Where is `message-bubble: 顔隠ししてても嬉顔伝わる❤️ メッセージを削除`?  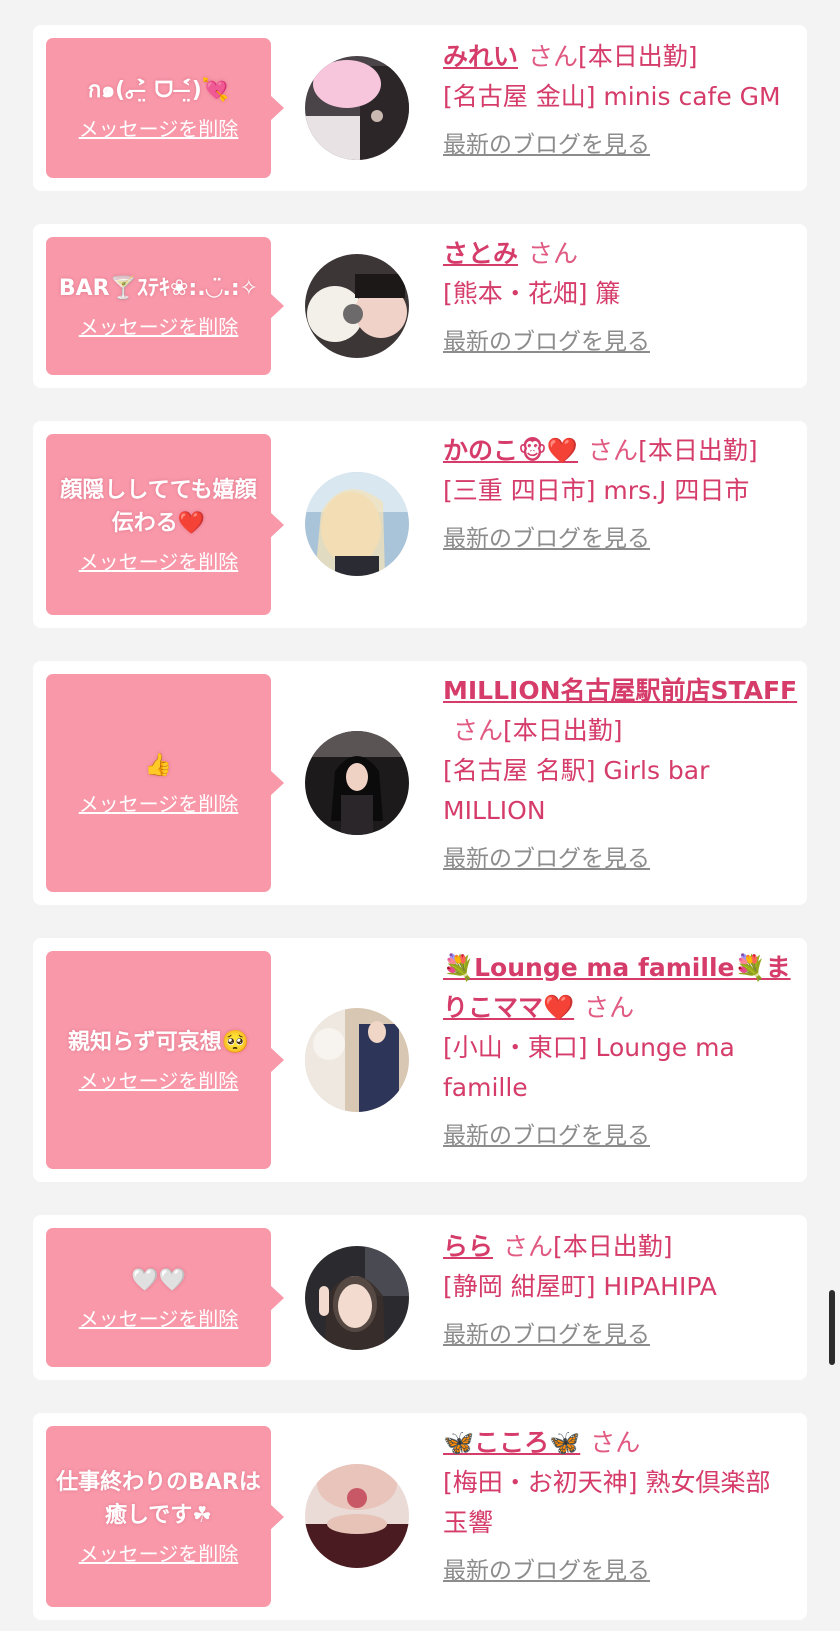
message-bubble: 顔隠ししてても嬉顔伝わる❤️ メッセージを削除 is located at coordinates (165, 524).